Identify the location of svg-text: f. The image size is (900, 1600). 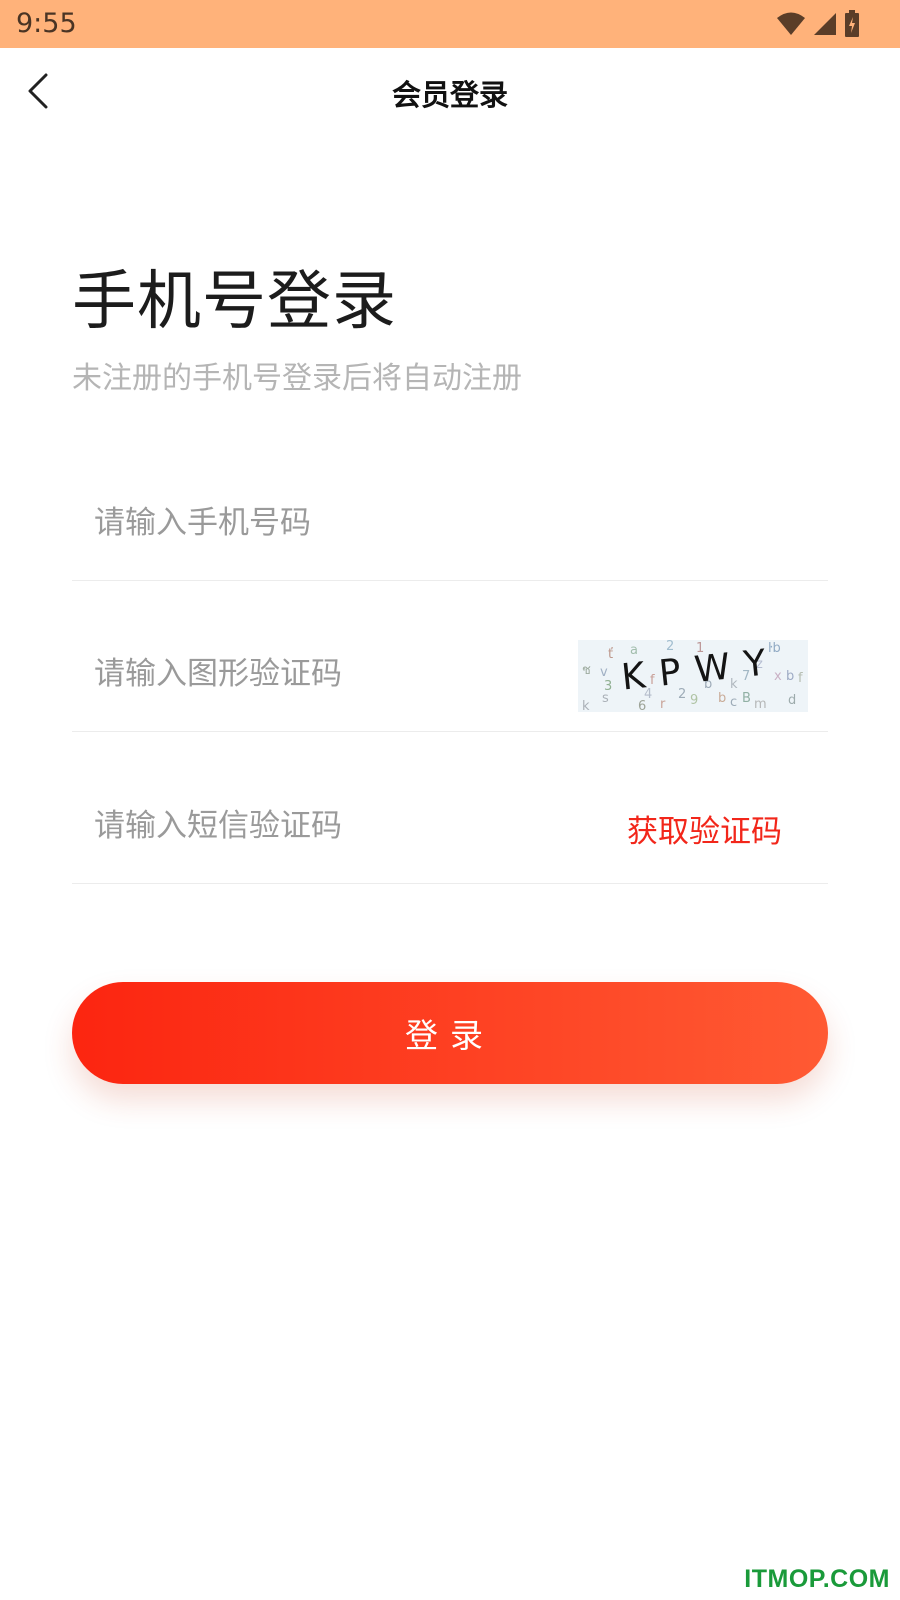
(800, 678).